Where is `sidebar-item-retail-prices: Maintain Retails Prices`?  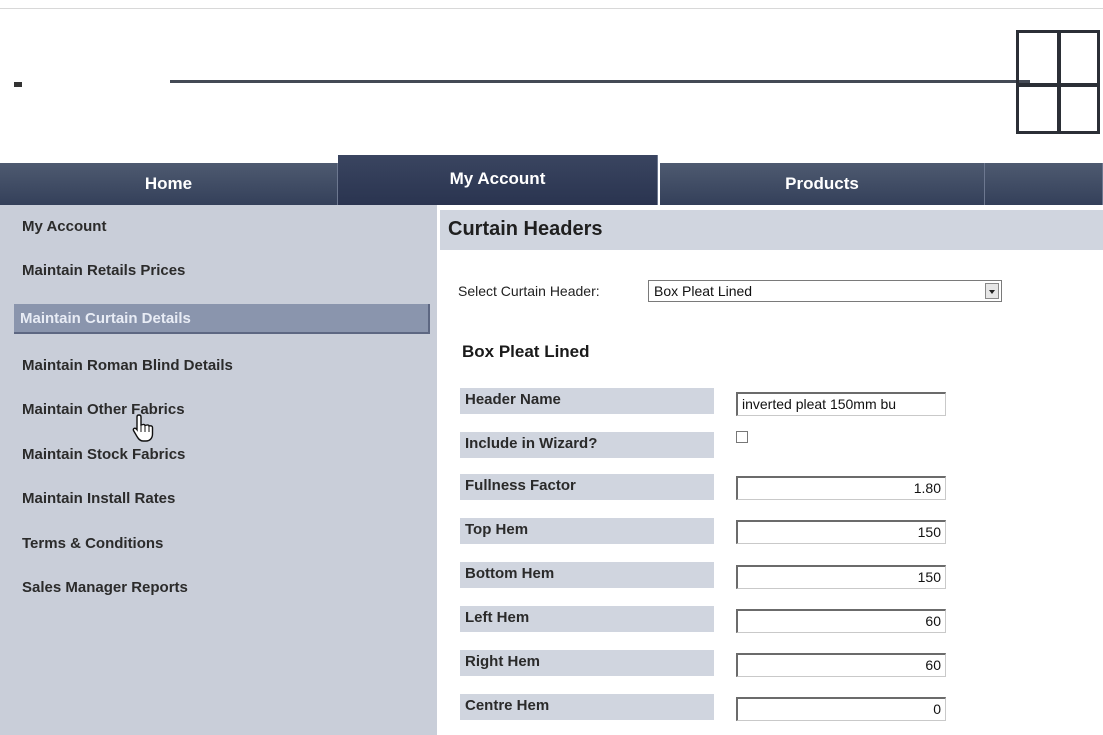
sidebar-item-retail-prices: Maintain Retails Prices is located at coordinates (103, 270).